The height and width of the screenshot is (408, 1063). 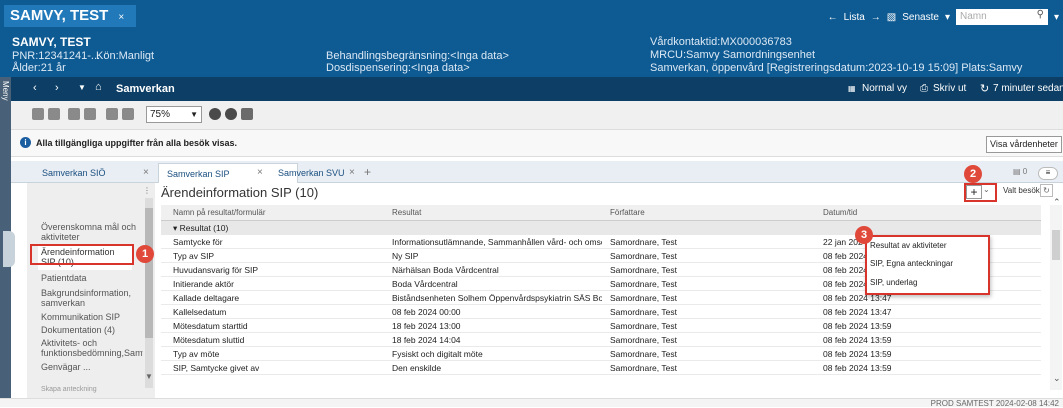 I want to click on sidebar-toggle-handle, so click(x=9, y=249).